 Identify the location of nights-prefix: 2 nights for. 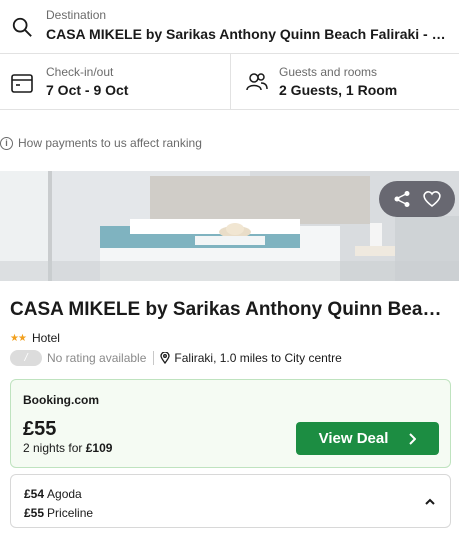
(53, 448).